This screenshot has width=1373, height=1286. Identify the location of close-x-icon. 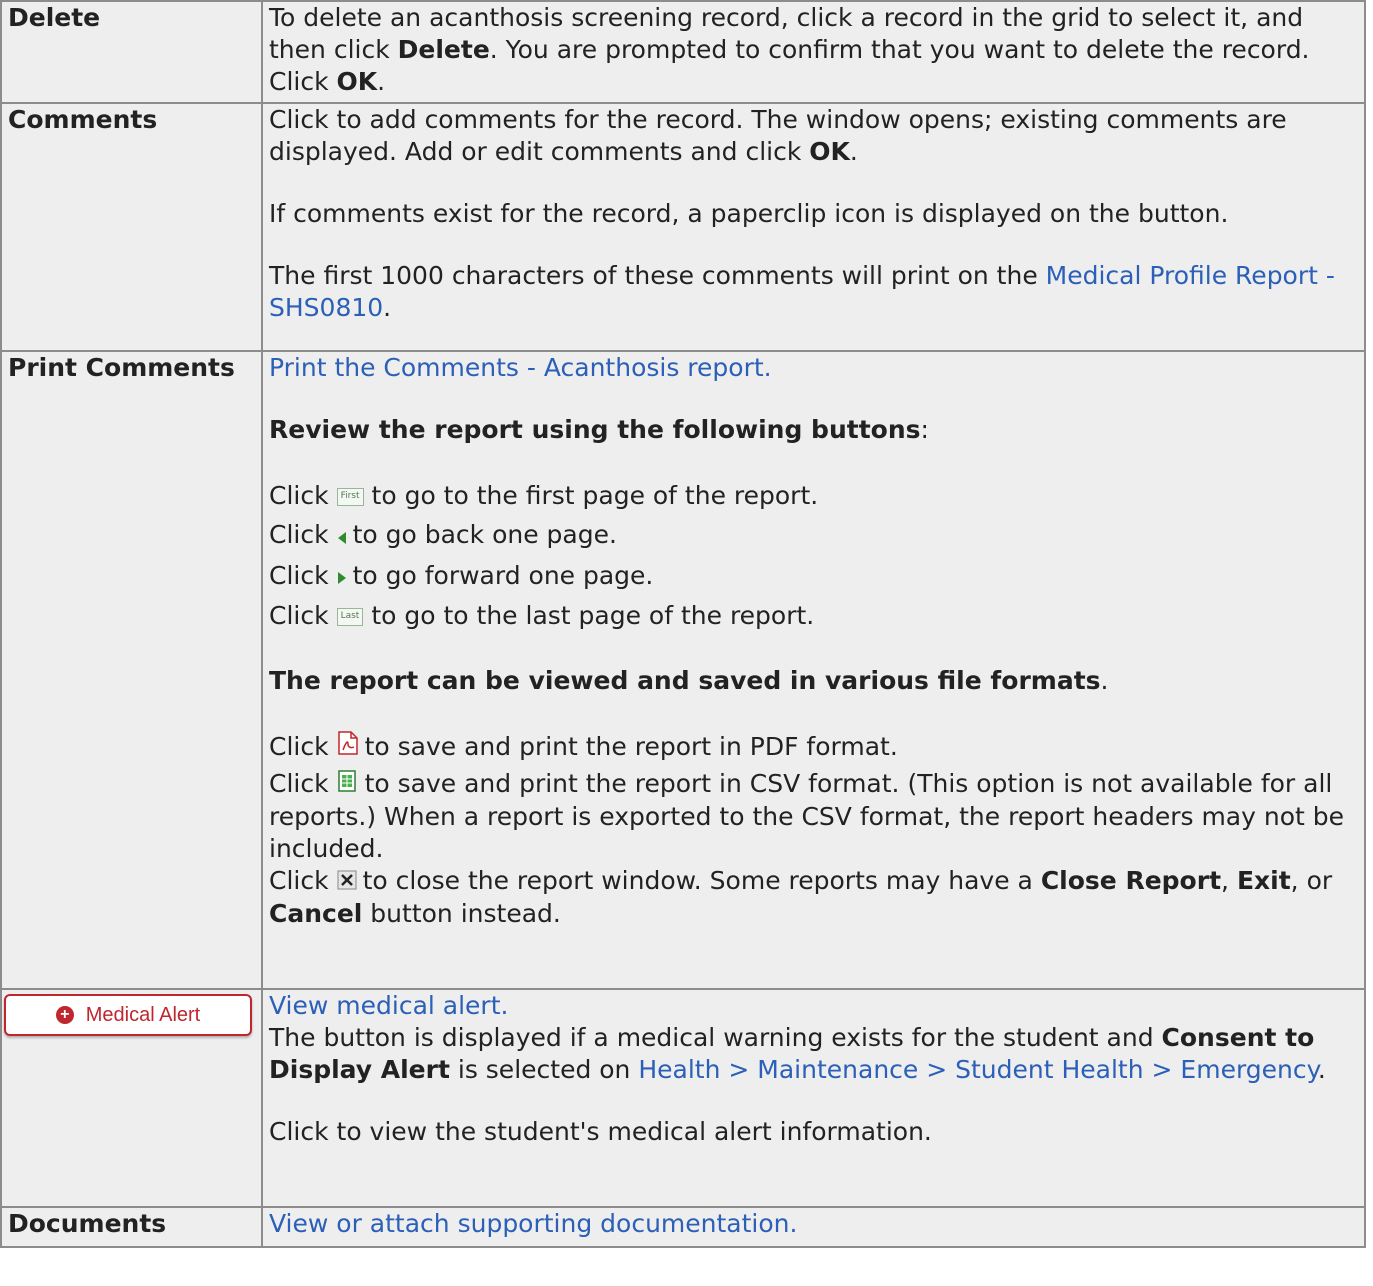
(347, 882).